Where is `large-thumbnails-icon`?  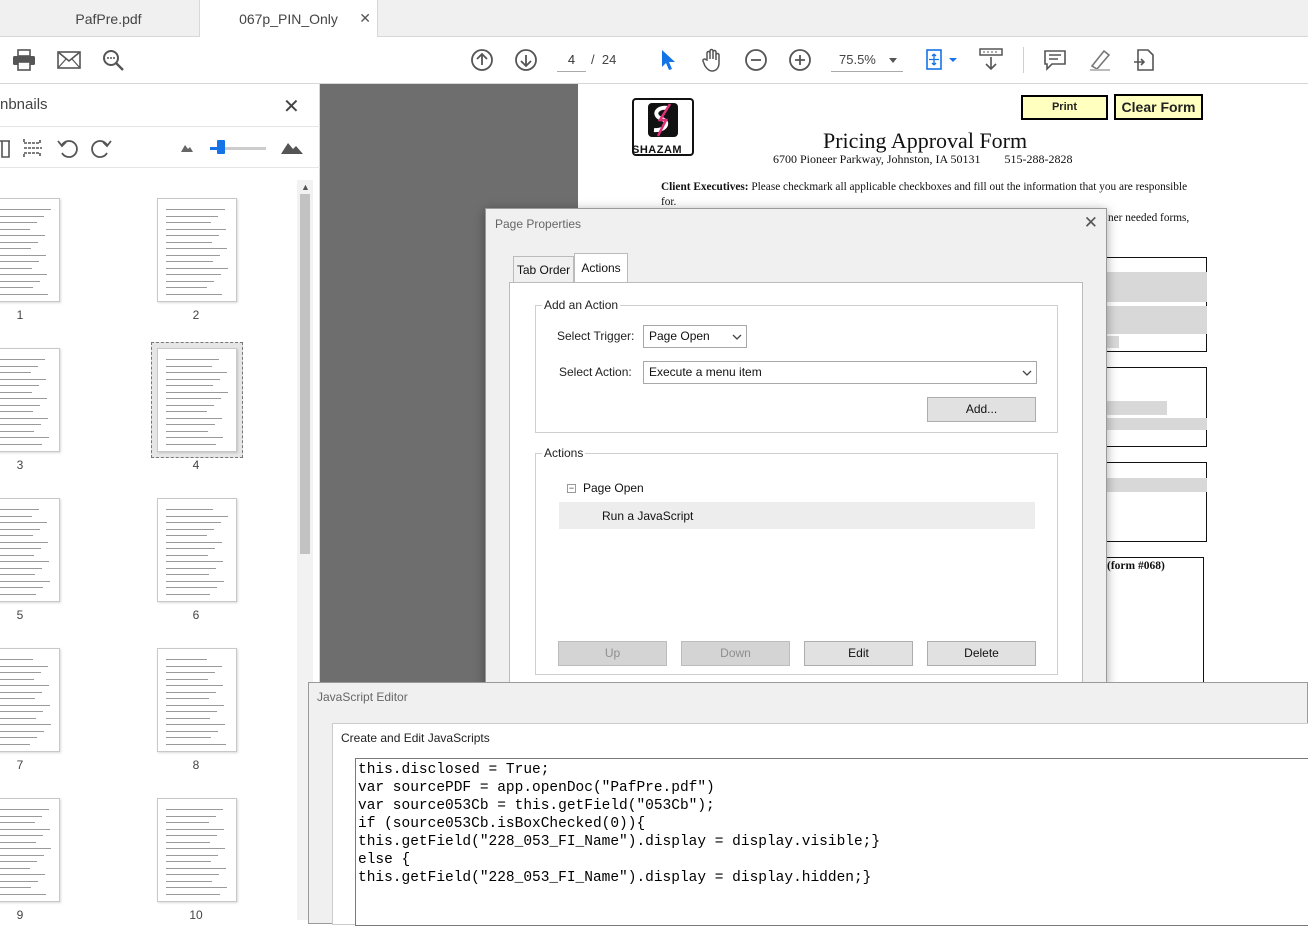
large-thumbnails-icon is located at coordinates (292, 148).